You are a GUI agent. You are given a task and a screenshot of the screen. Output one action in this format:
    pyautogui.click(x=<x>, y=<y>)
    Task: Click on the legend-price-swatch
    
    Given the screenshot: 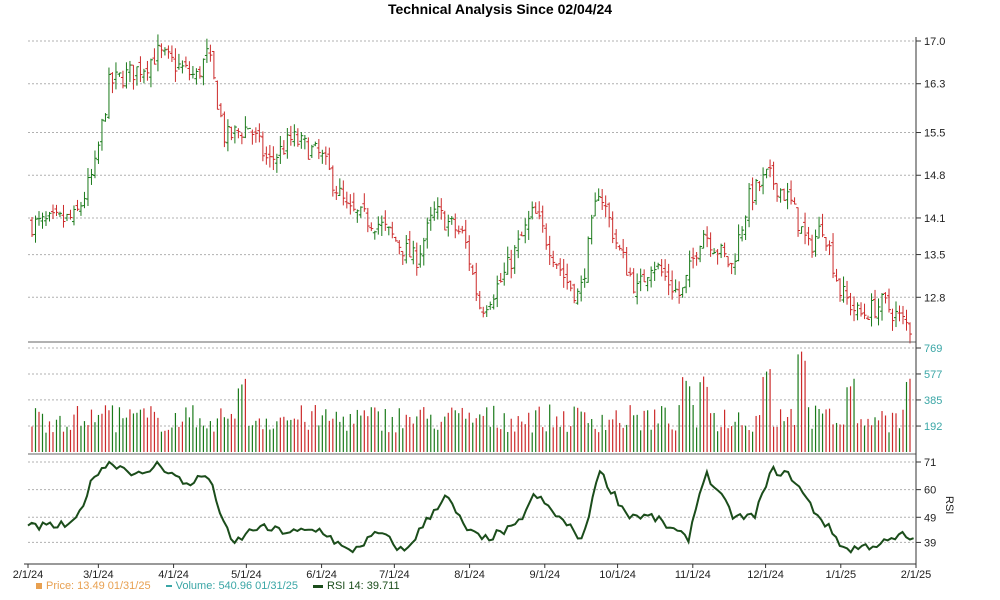 What is the action you would take?
    pyautogui.click(x=39, y=586)
    